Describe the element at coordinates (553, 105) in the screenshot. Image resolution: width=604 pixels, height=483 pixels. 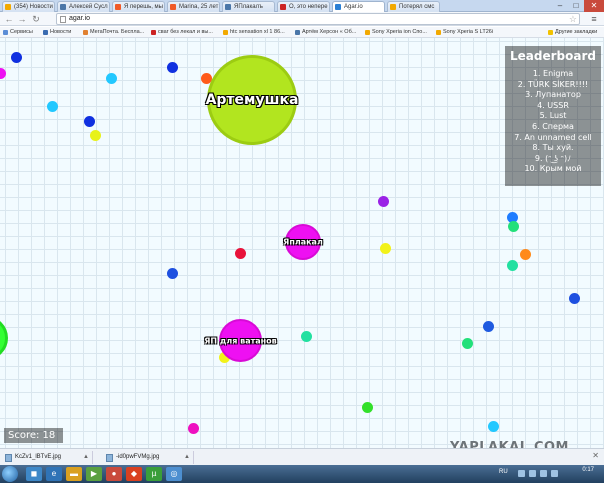
I see `leaderboard-entry: 4. USSR` at that location.